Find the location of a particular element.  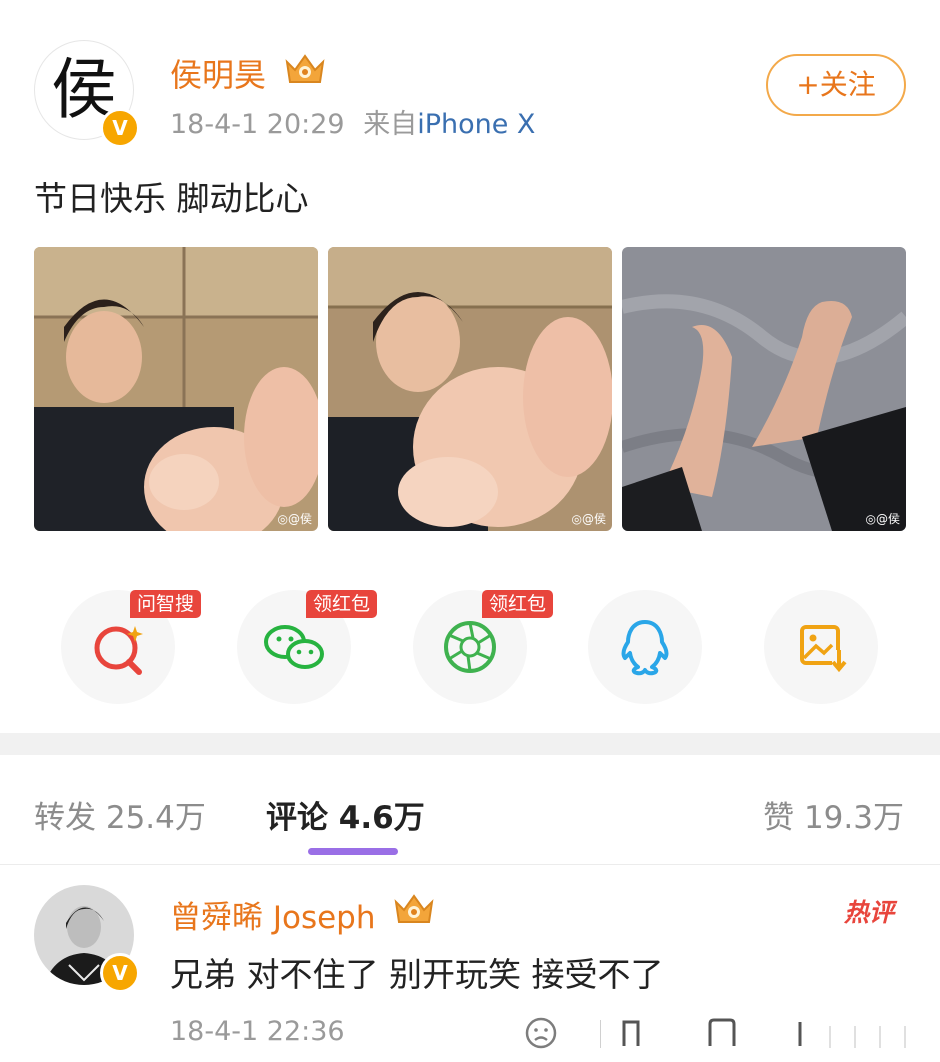

post-meta: 18-4-1 20:29 来自iPhone X is located at coordinates (352, 121).